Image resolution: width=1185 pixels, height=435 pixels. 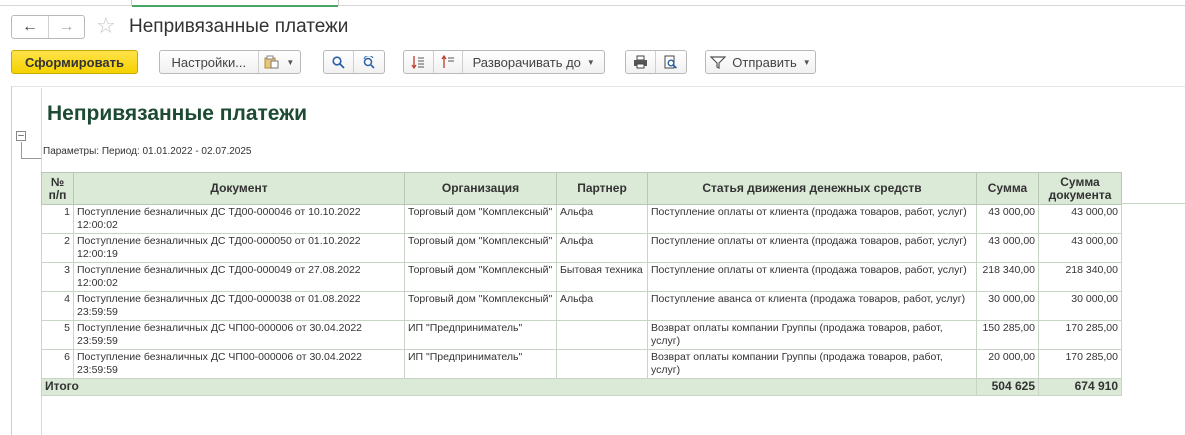 I want to click on print-preview-icon, so click(x=671, y=62).